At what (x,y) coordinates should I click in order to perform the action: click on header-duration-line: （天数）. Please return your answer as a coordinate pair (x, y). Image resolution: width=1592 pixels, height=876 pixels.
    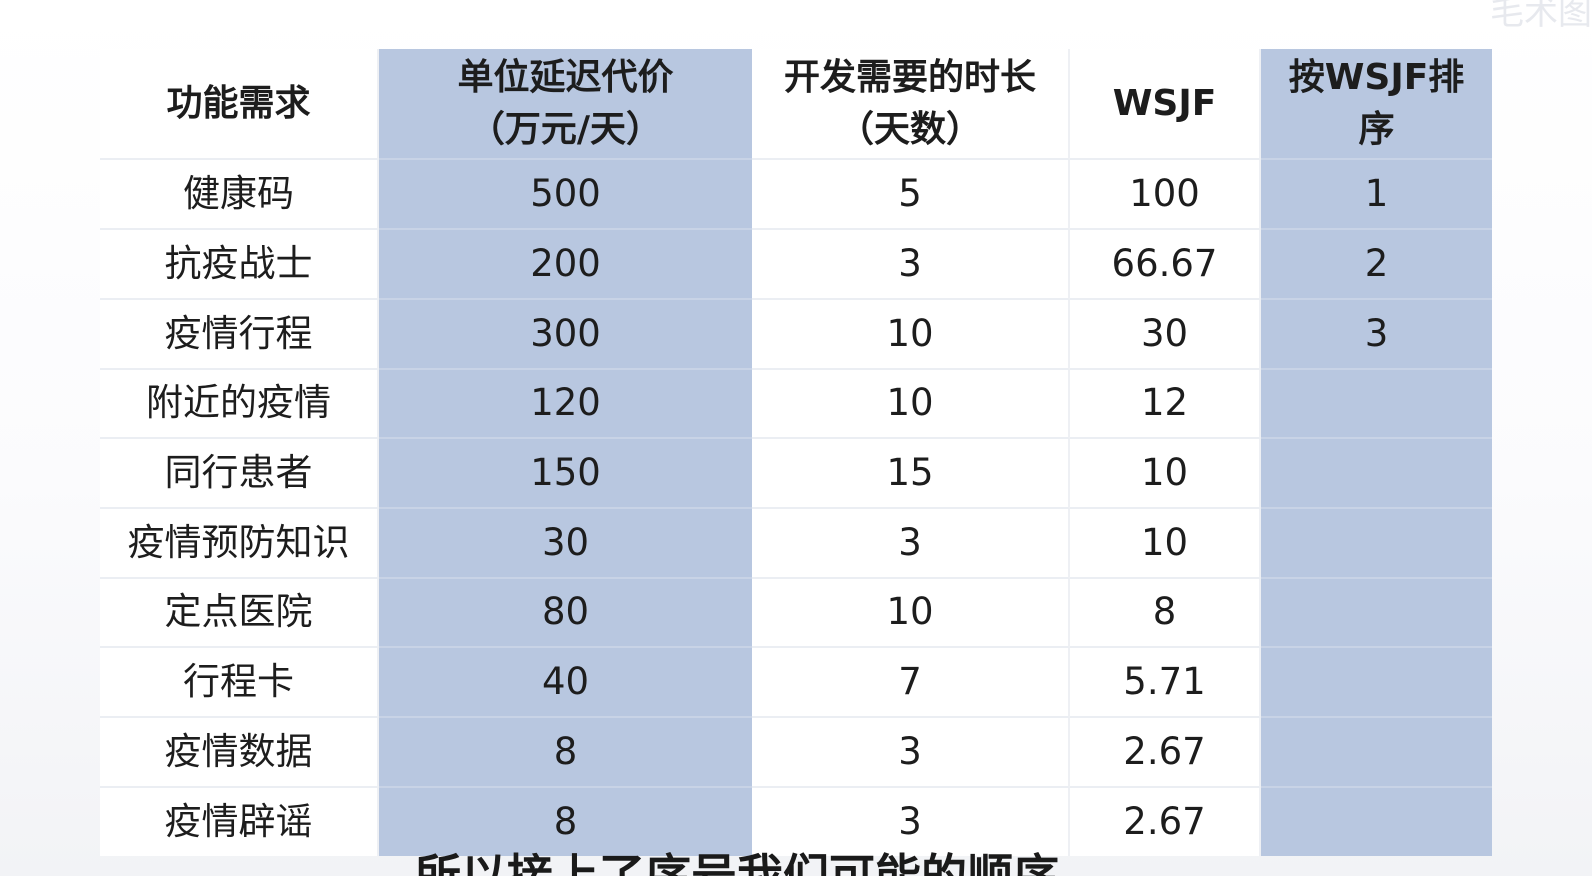
    Looking at the image, I should click on (909, 129).